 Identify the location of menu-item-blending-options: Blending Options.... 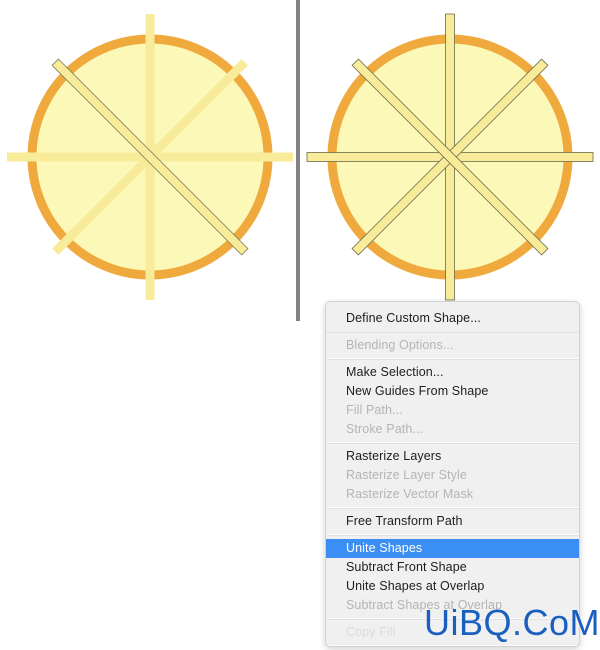
(400, 345).